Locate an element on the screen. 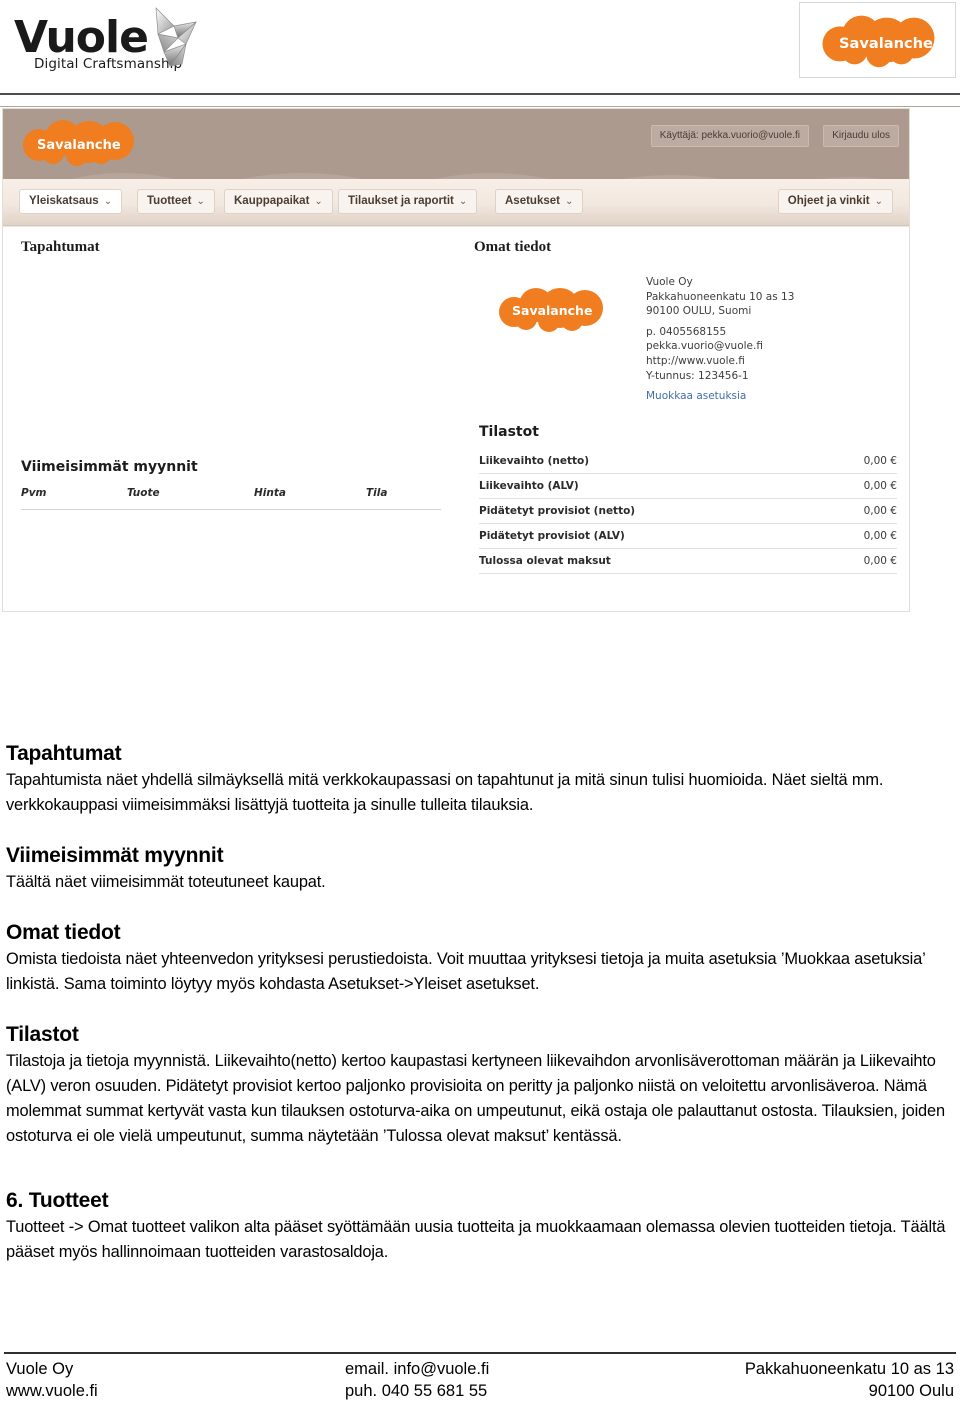  nav-item-tuotteet-label: Tuotteet is located at coordinates (169, 201).